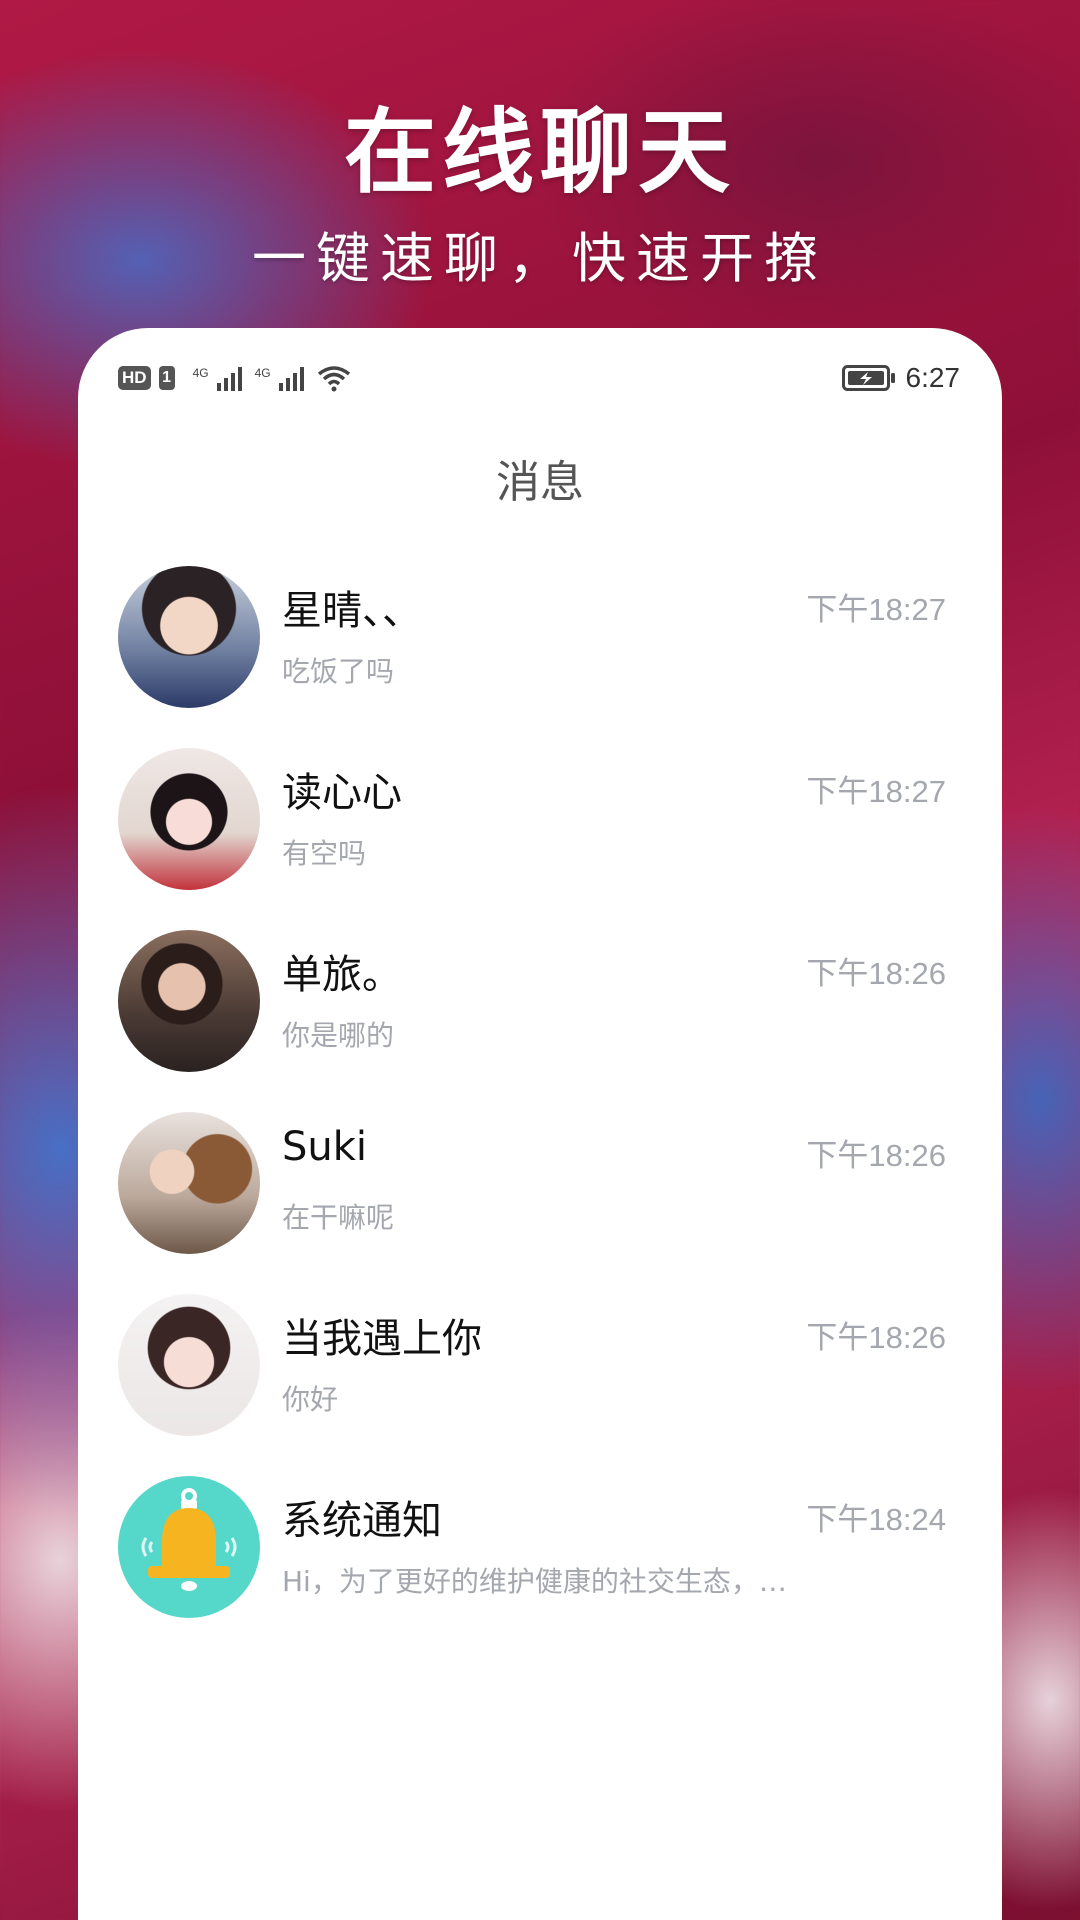  What do you see at coordinates (876, 1519) in the screenshot?
I see `message-time: 下午18:24` at bounding box center [876, 1519].